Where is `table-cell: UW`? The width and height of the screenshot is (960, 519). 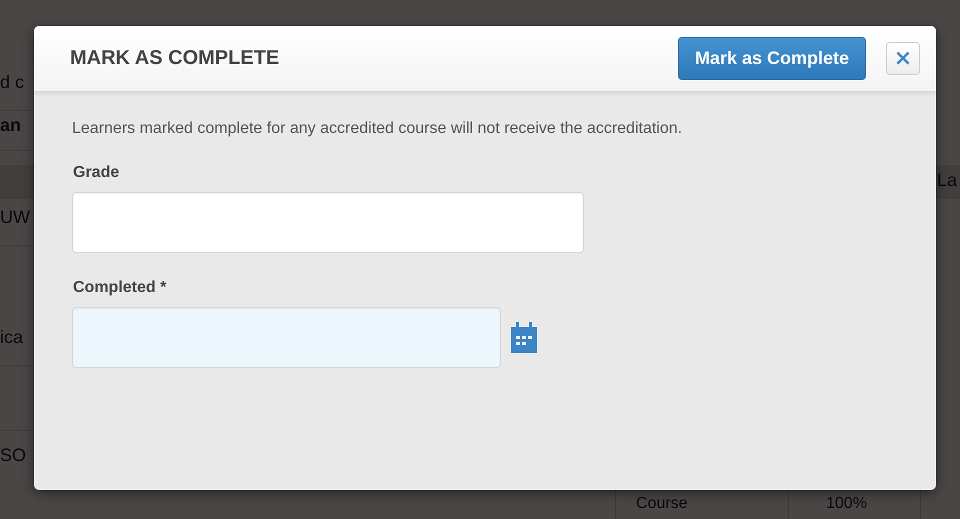 table-cell: UW is located at coordinates (15, 217).